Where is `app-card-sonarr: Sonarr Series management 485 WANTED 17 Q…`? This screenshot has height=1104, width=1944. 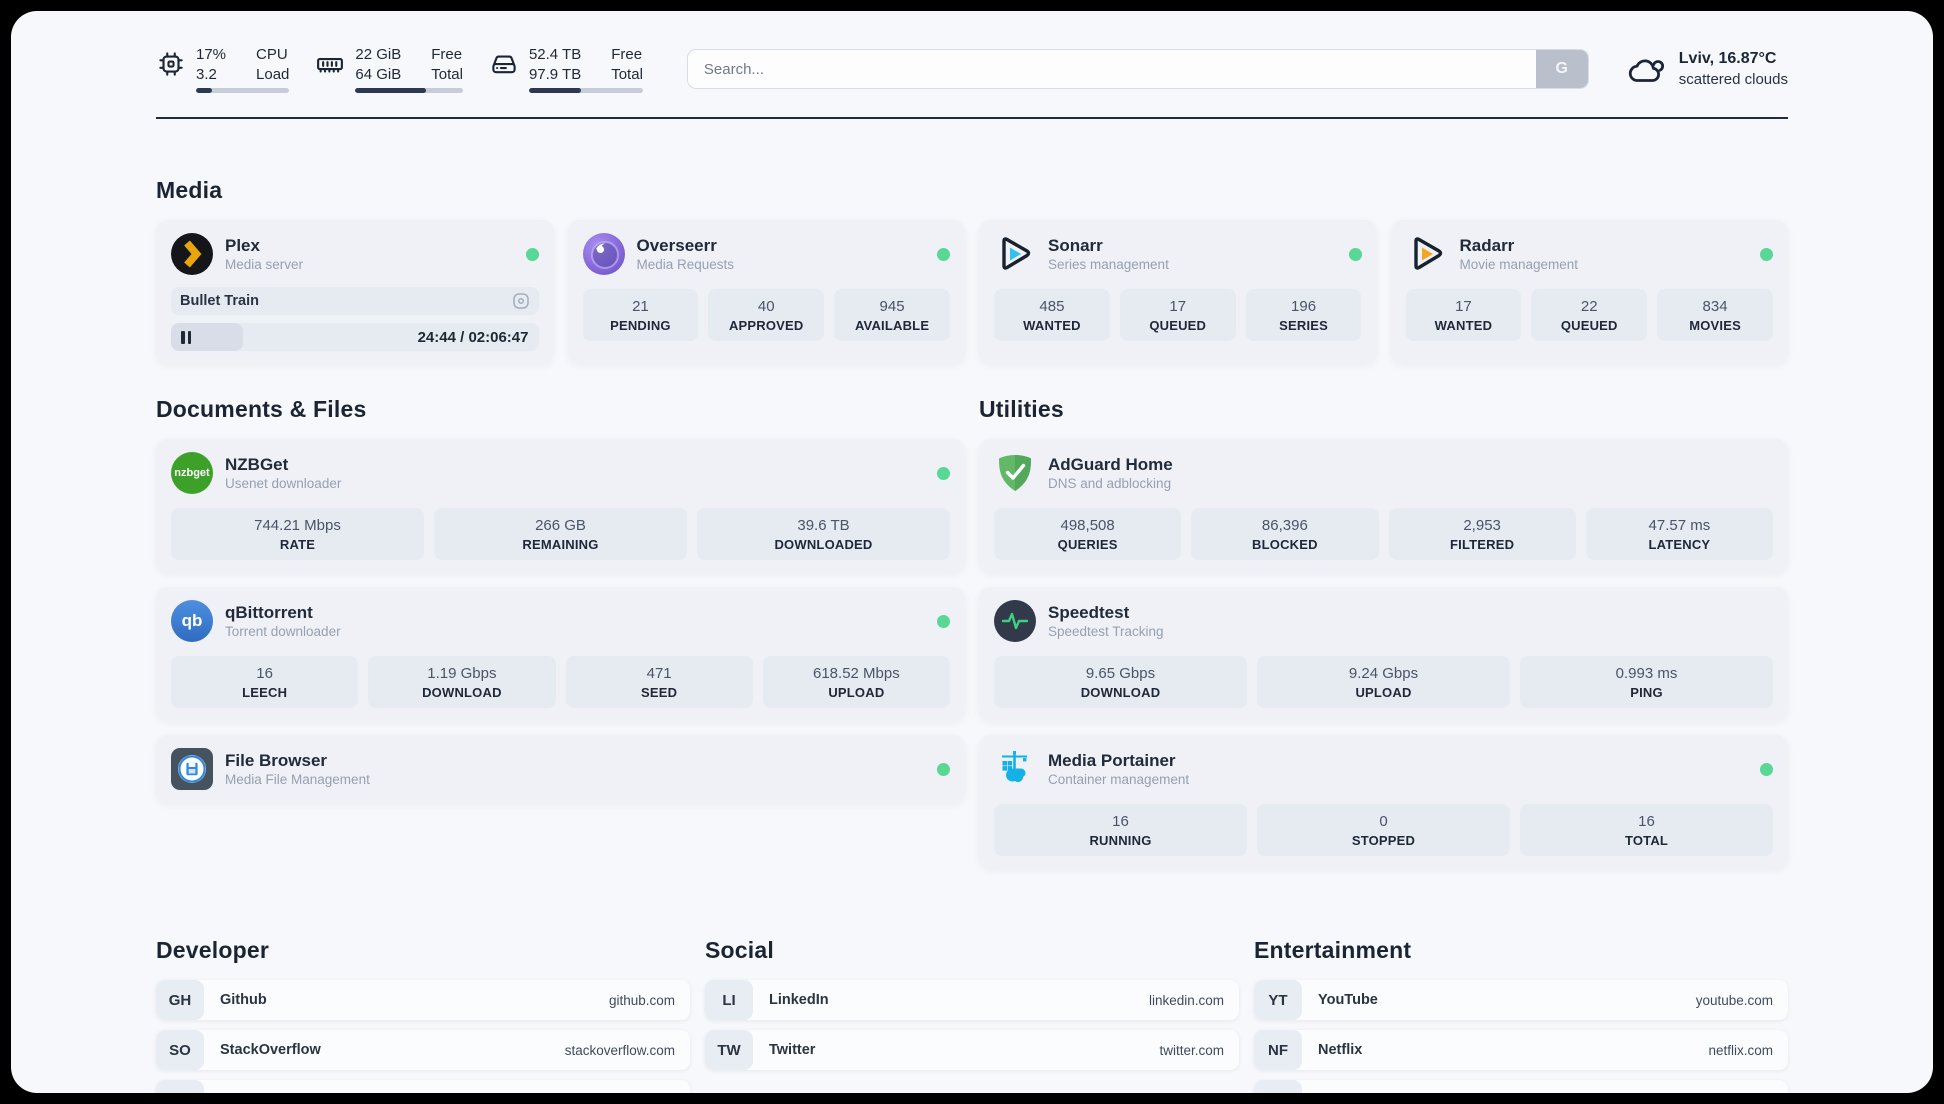
app-card-sonarr: Sonarr Series management 485 WANTED 17 Q… is located at coordinates (1178, 292).